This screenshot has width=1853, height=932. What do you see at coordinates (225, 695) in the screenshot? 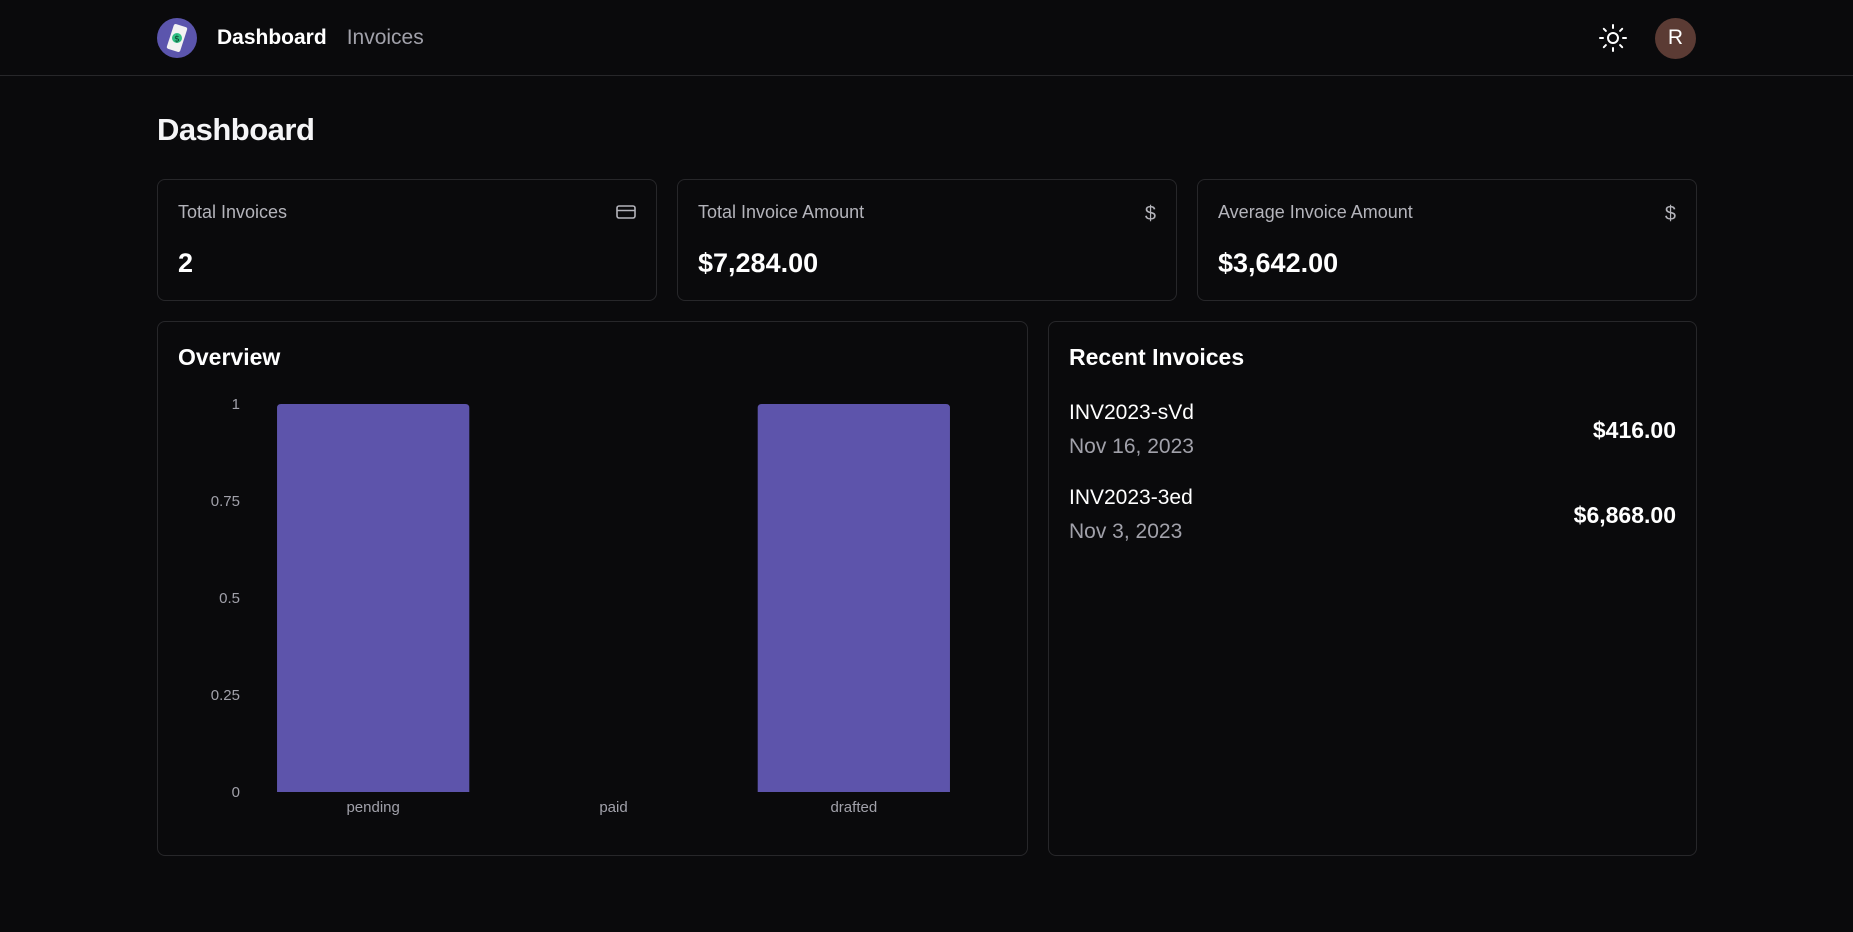
I see `y-tick-label: 0.25` at bounding box center [225, 695].